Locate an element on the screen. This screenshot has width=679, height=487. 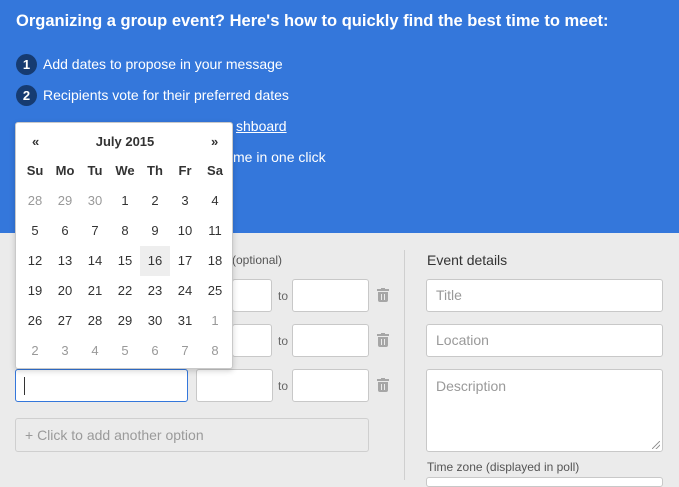
calendar-week-row: 28 29 30 1 2 3 4 is located at coordinates (125, 201).